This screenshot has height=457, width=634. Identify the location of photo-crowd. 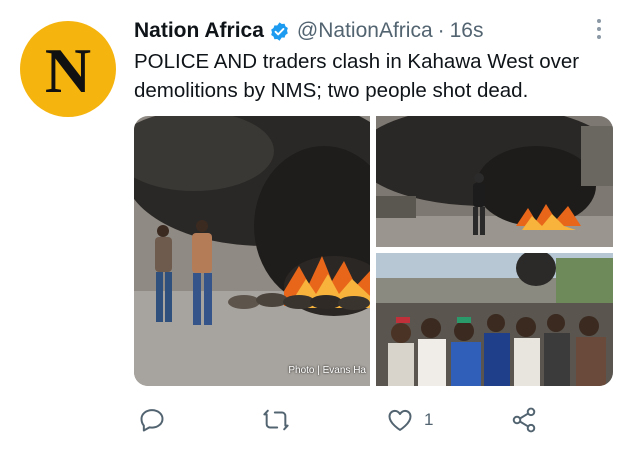
(494, 319).